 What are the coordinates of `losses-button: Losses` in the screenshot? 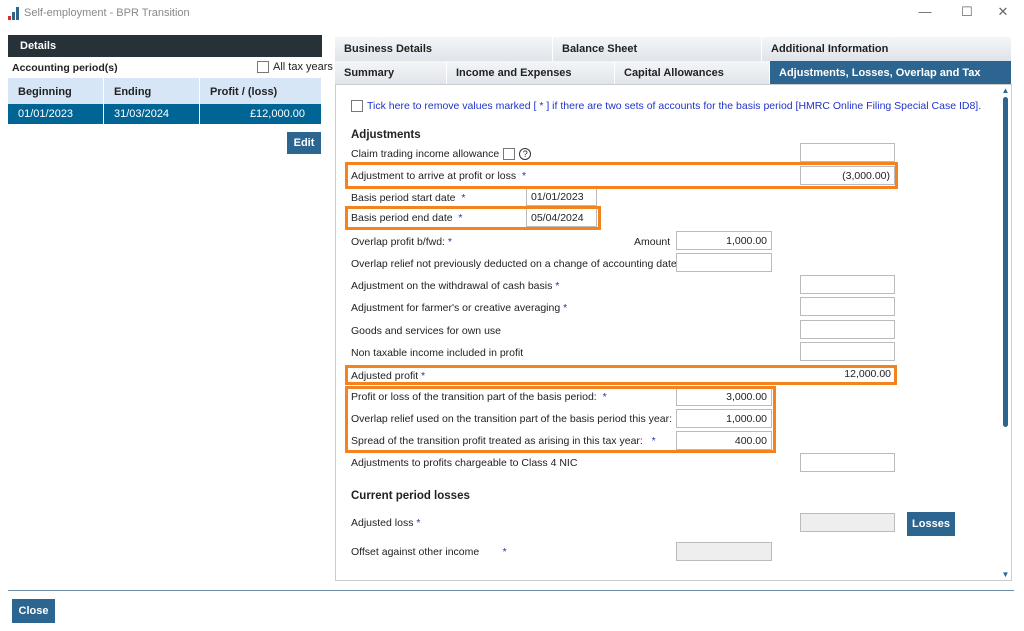 It's located at (931, 524).